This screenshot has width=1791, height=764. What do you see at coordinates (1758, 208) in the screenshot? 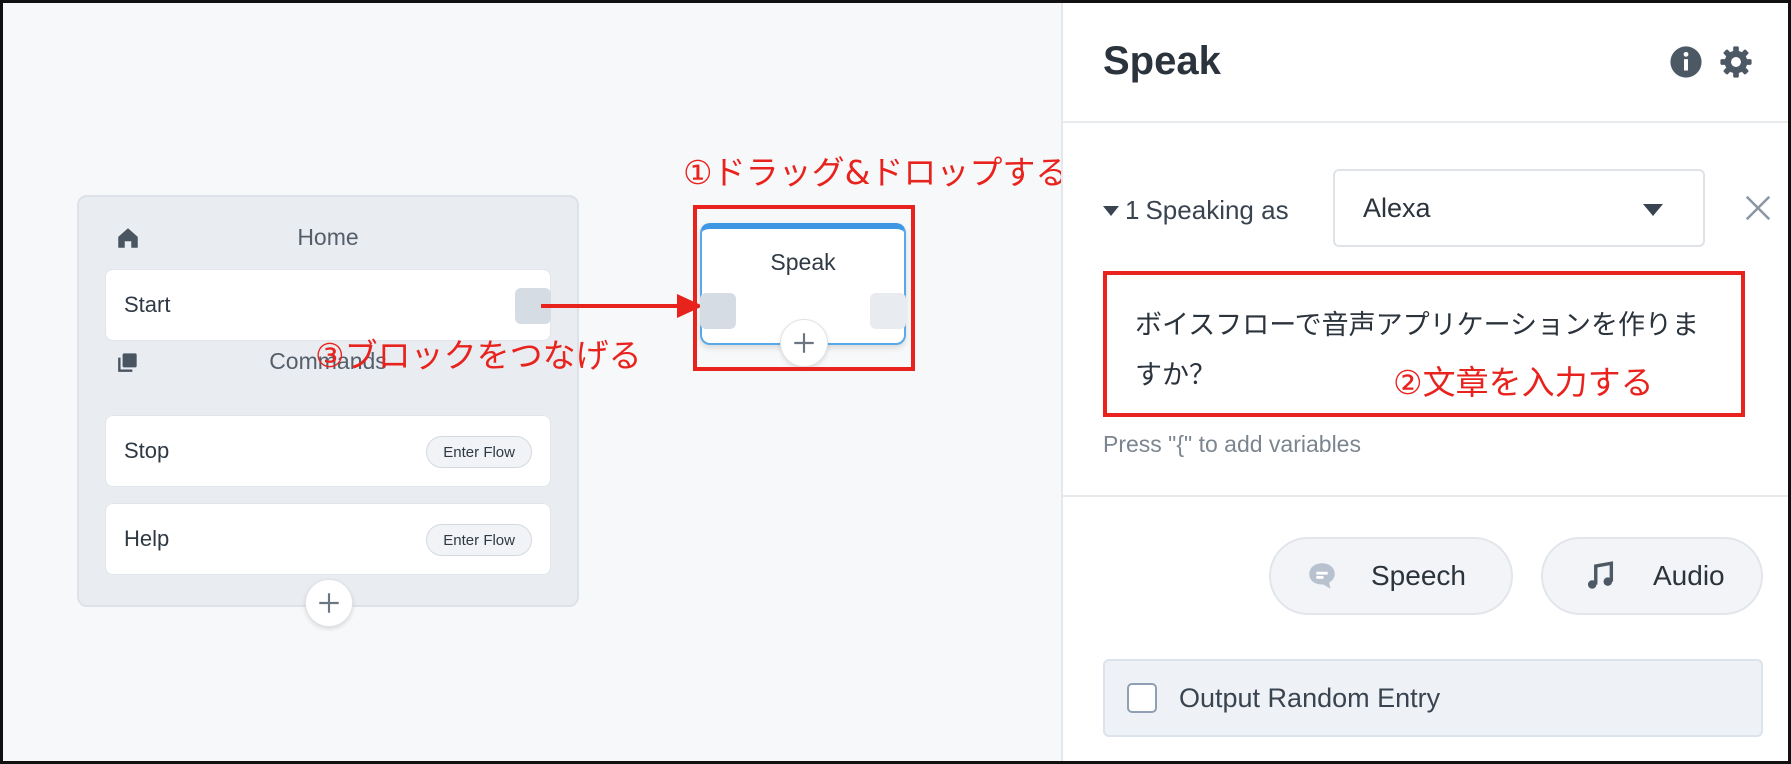
I see `close-icon` at bounding box center [1758, 208].